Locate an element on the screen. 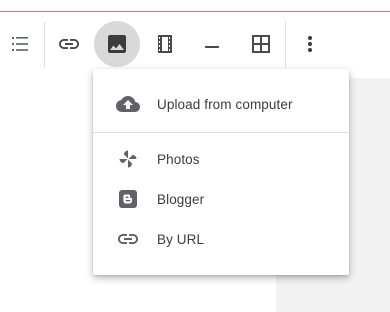 Image resolution: width=390 pixels, height=312 pixels. top-accent-rule is located at coordinates (195, 6).